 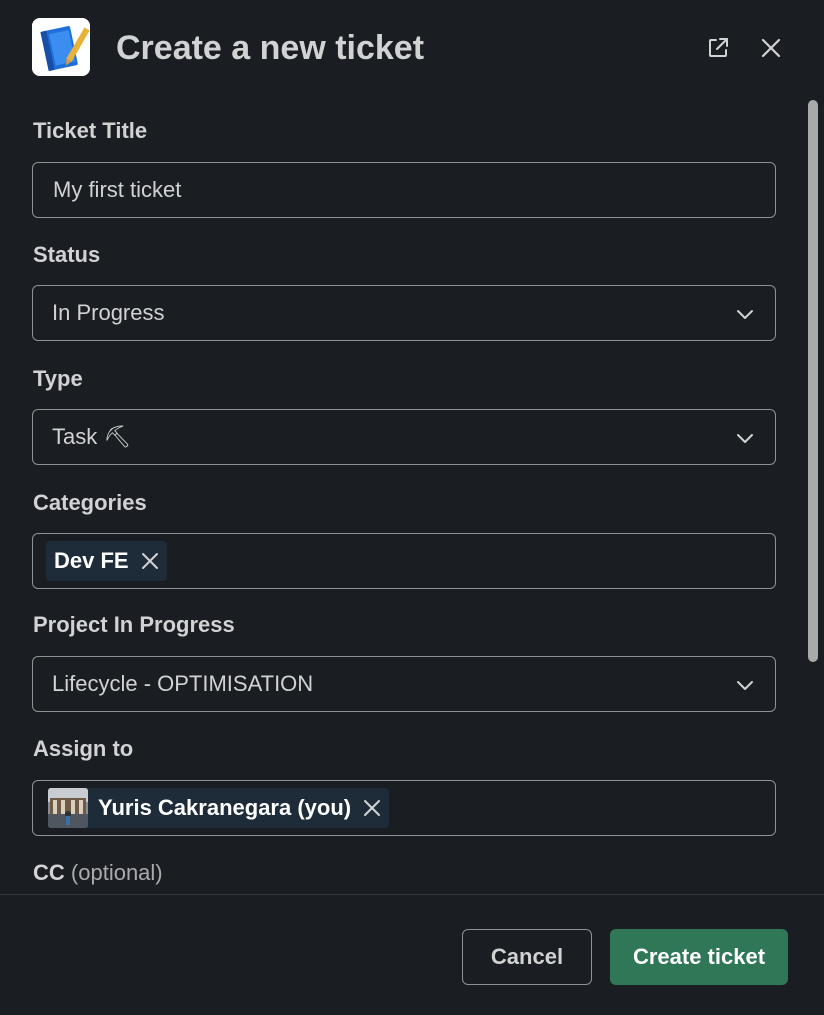 I want to click on create-ticket-button: Create ticket, so click(x=699, y=957).